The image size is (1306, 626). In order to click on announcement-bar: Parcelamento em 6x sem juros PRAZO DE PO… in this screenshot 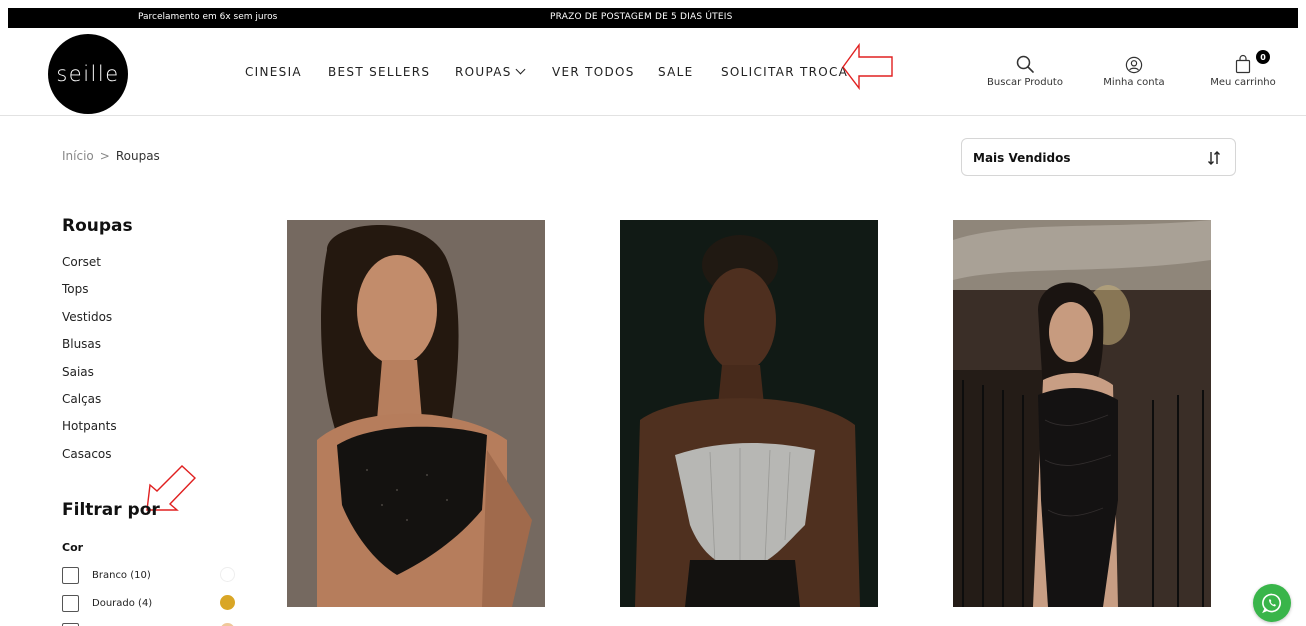, I will do `click(653, 18)`.